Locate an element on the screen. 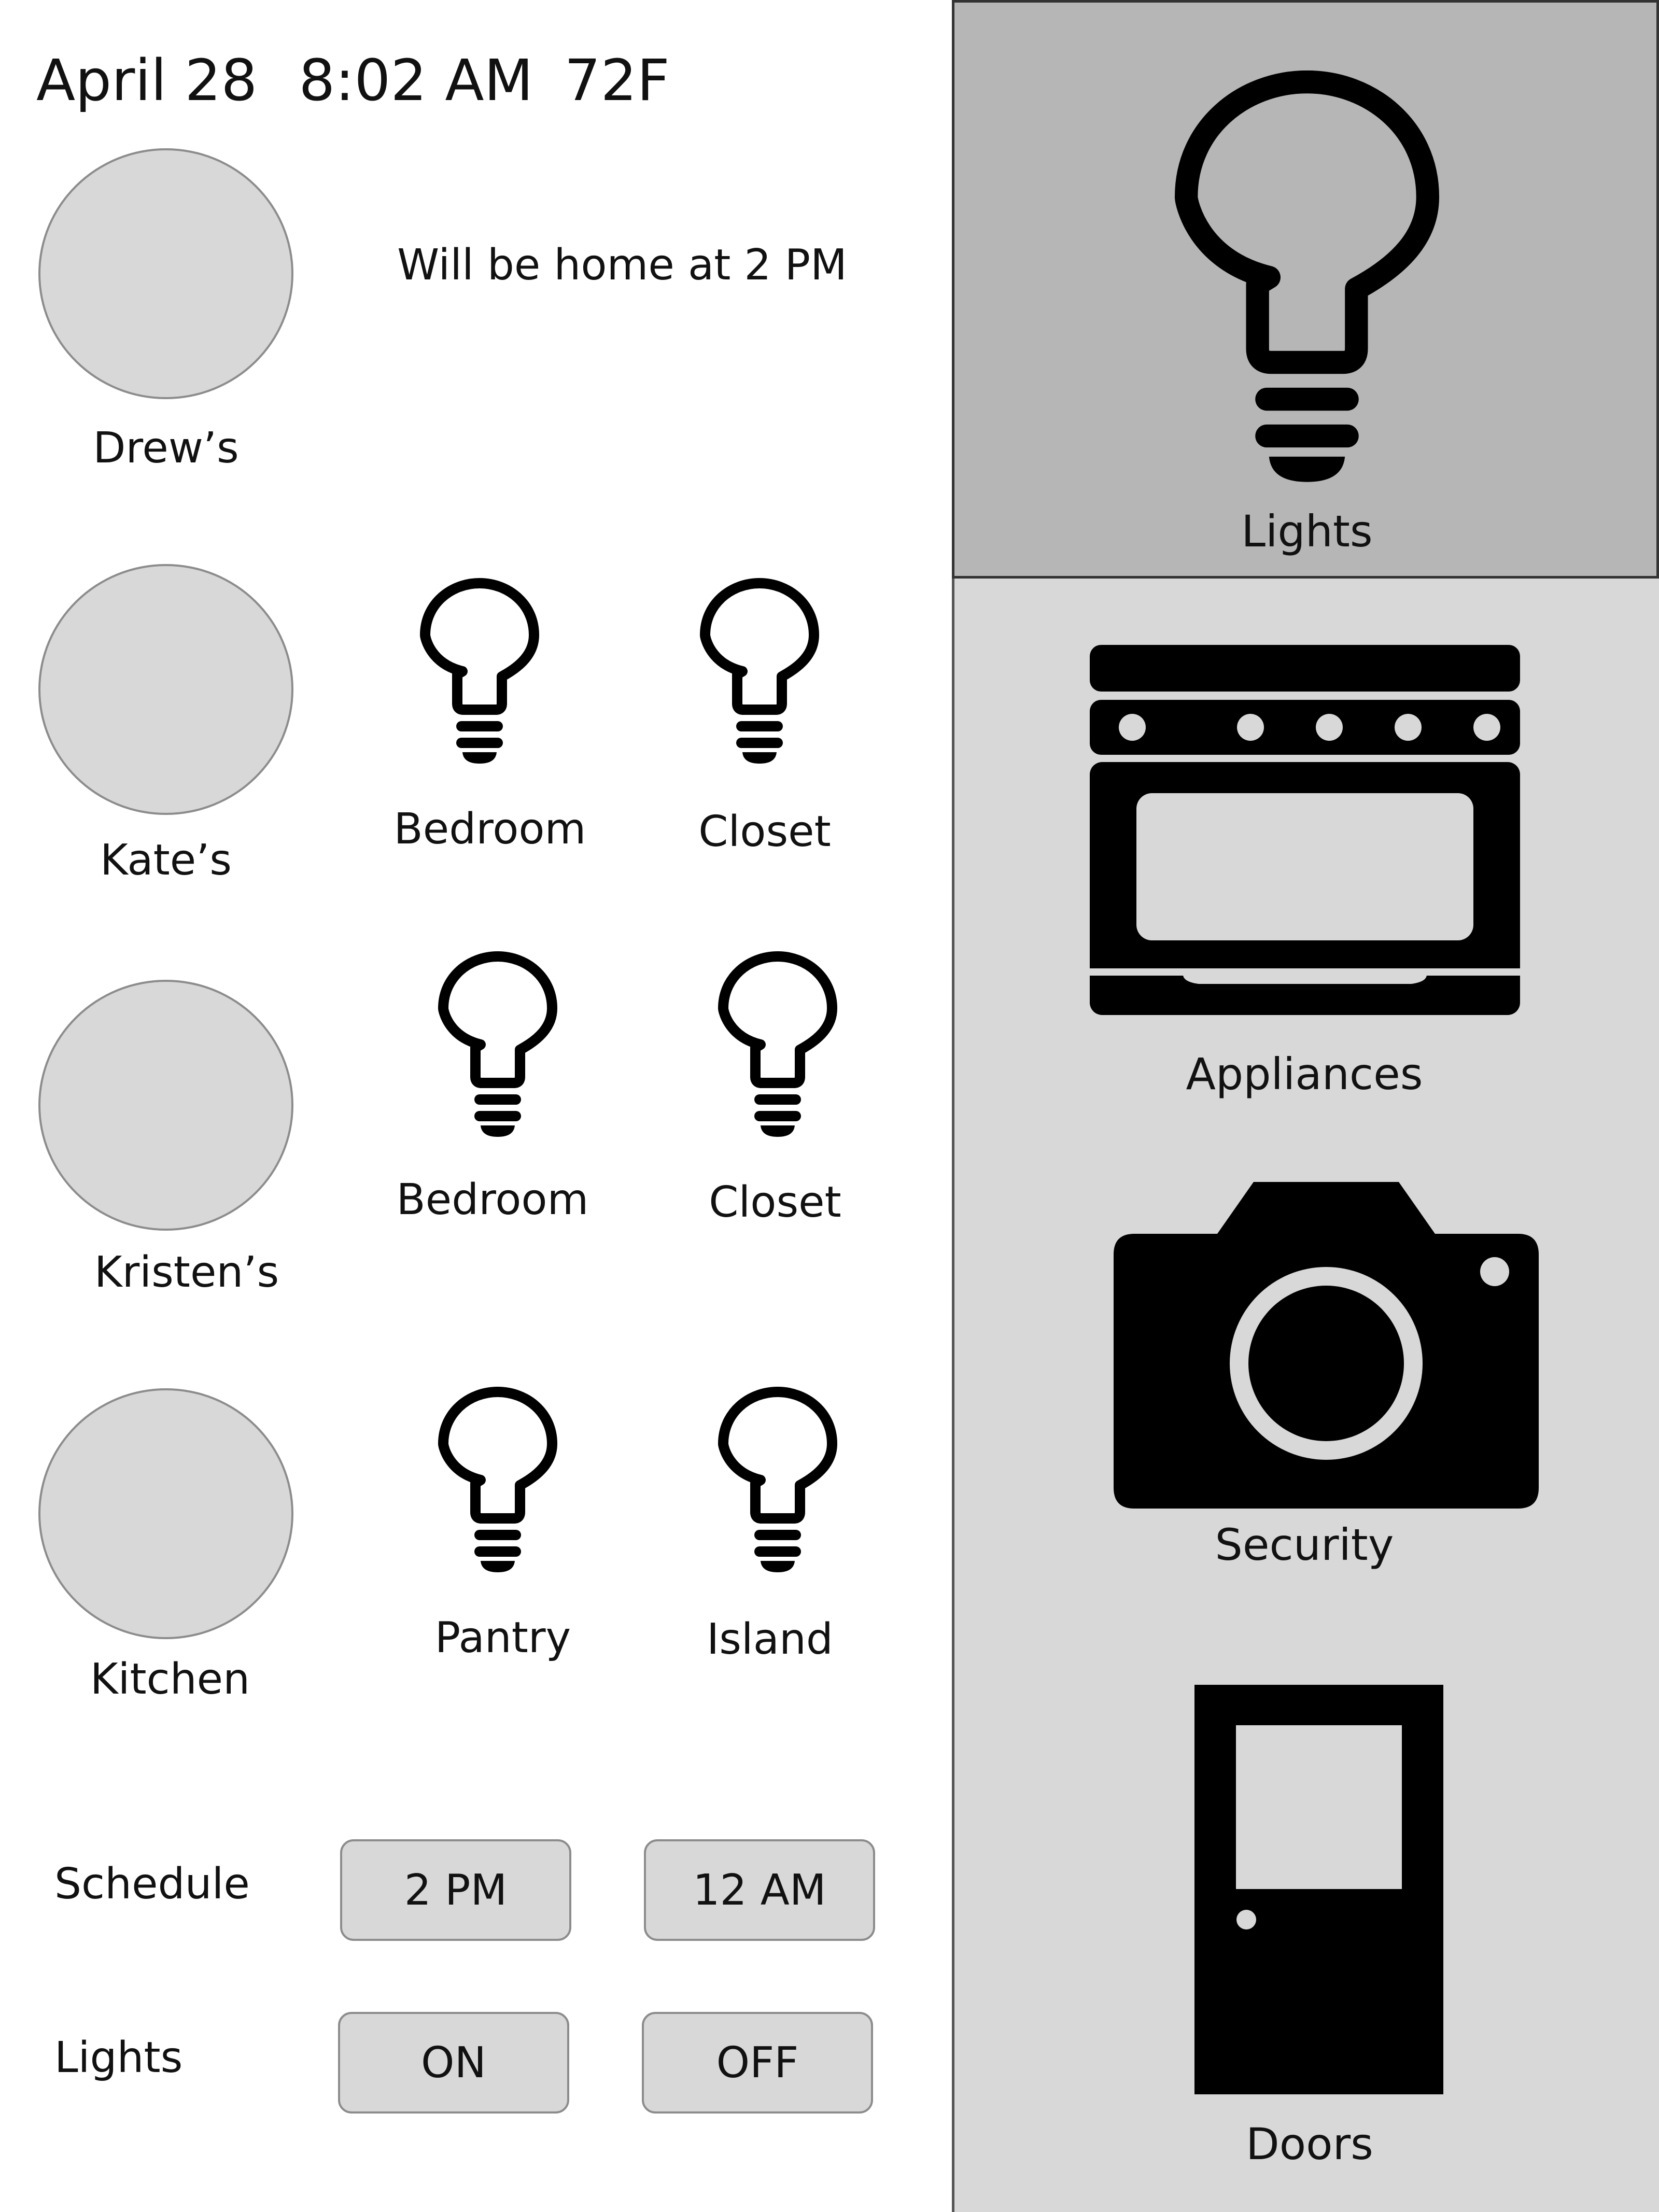 The height and width of the screenshot is (2212, 1659). room-drew-note: Will be home at 2 PM is located at coordinates (622, 265).